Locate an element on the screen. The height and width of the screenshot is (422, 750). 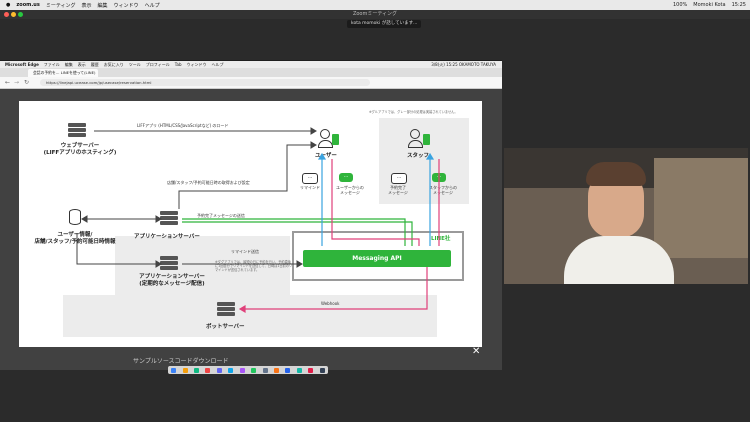
zoom-window-title: Zoomミーティング is located at coordinates (375, 14).